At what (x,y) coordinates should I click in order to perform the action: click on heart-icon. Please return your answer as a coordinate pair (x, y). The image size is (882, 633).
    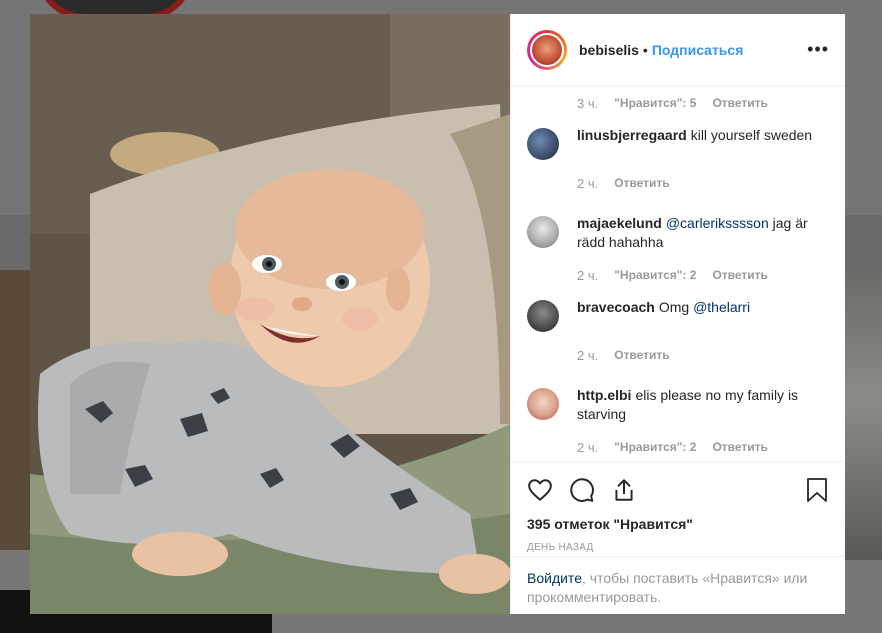
    Looking at the image, I should click on (540, 490).